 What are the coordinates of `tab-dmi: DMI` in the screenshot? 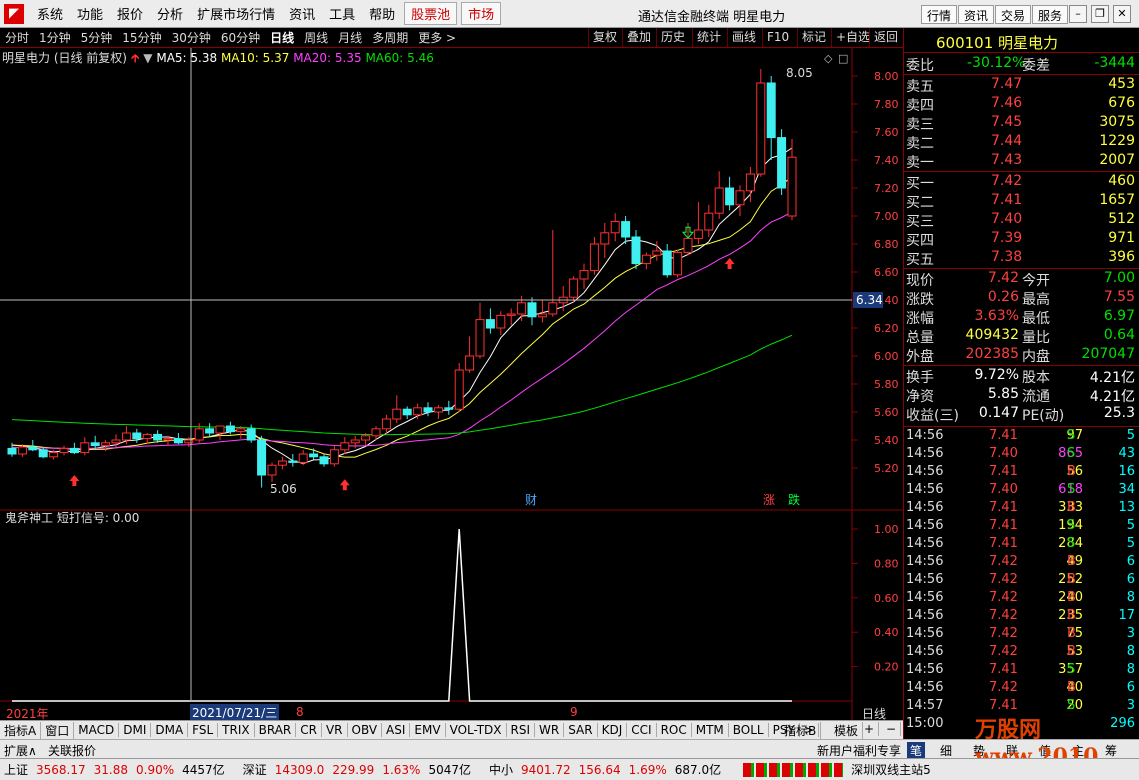 It's located at (135, 730).